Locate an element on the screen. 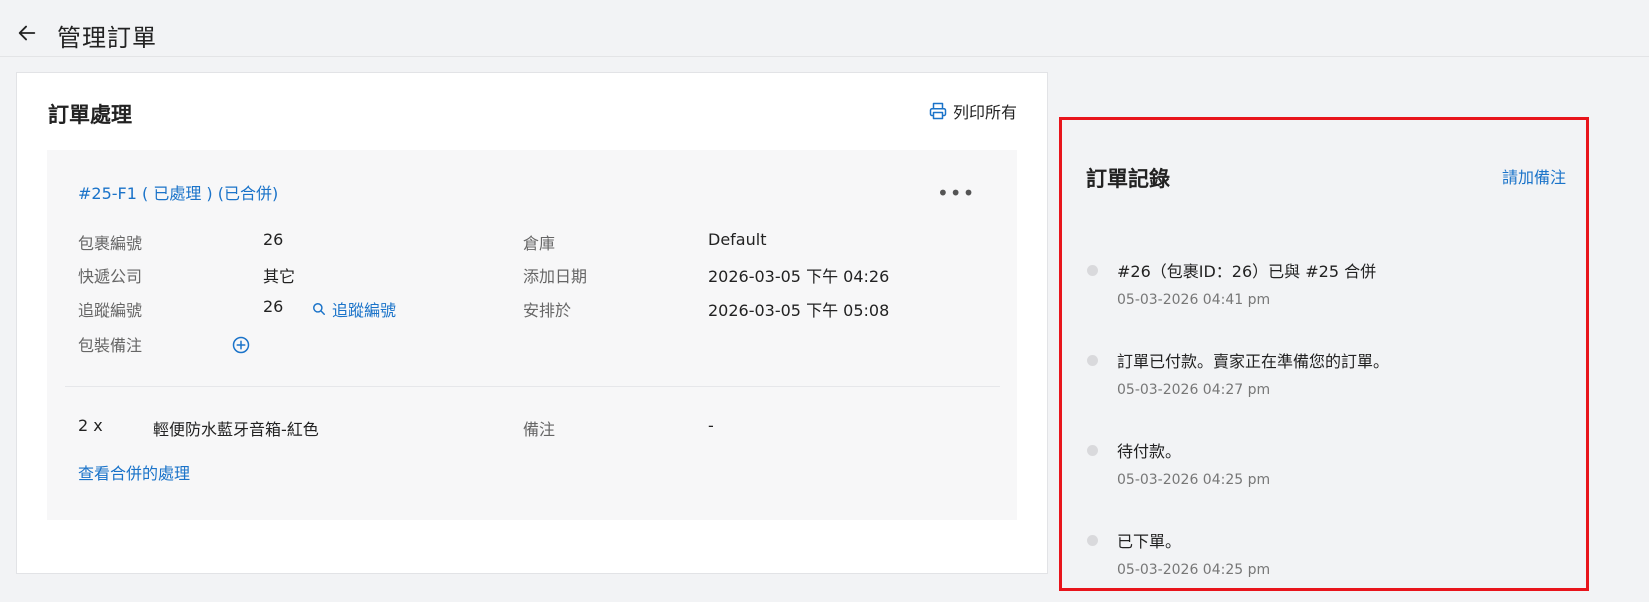 This screenshot has width=1649, height=602. tracking-label: 追蹤編號 is located at coordinates (110, 310).